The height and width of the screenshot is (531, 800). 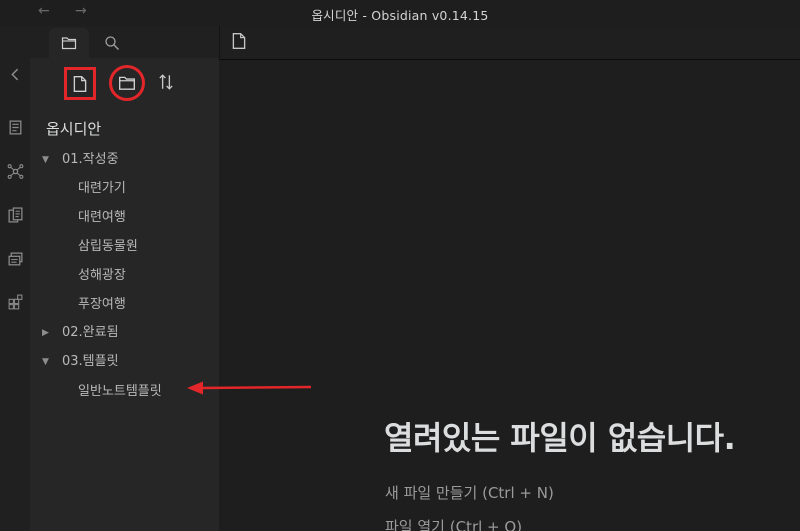 I want to click on folder-item-01: ▼ 01.작성중, so click(x=80, y=157).